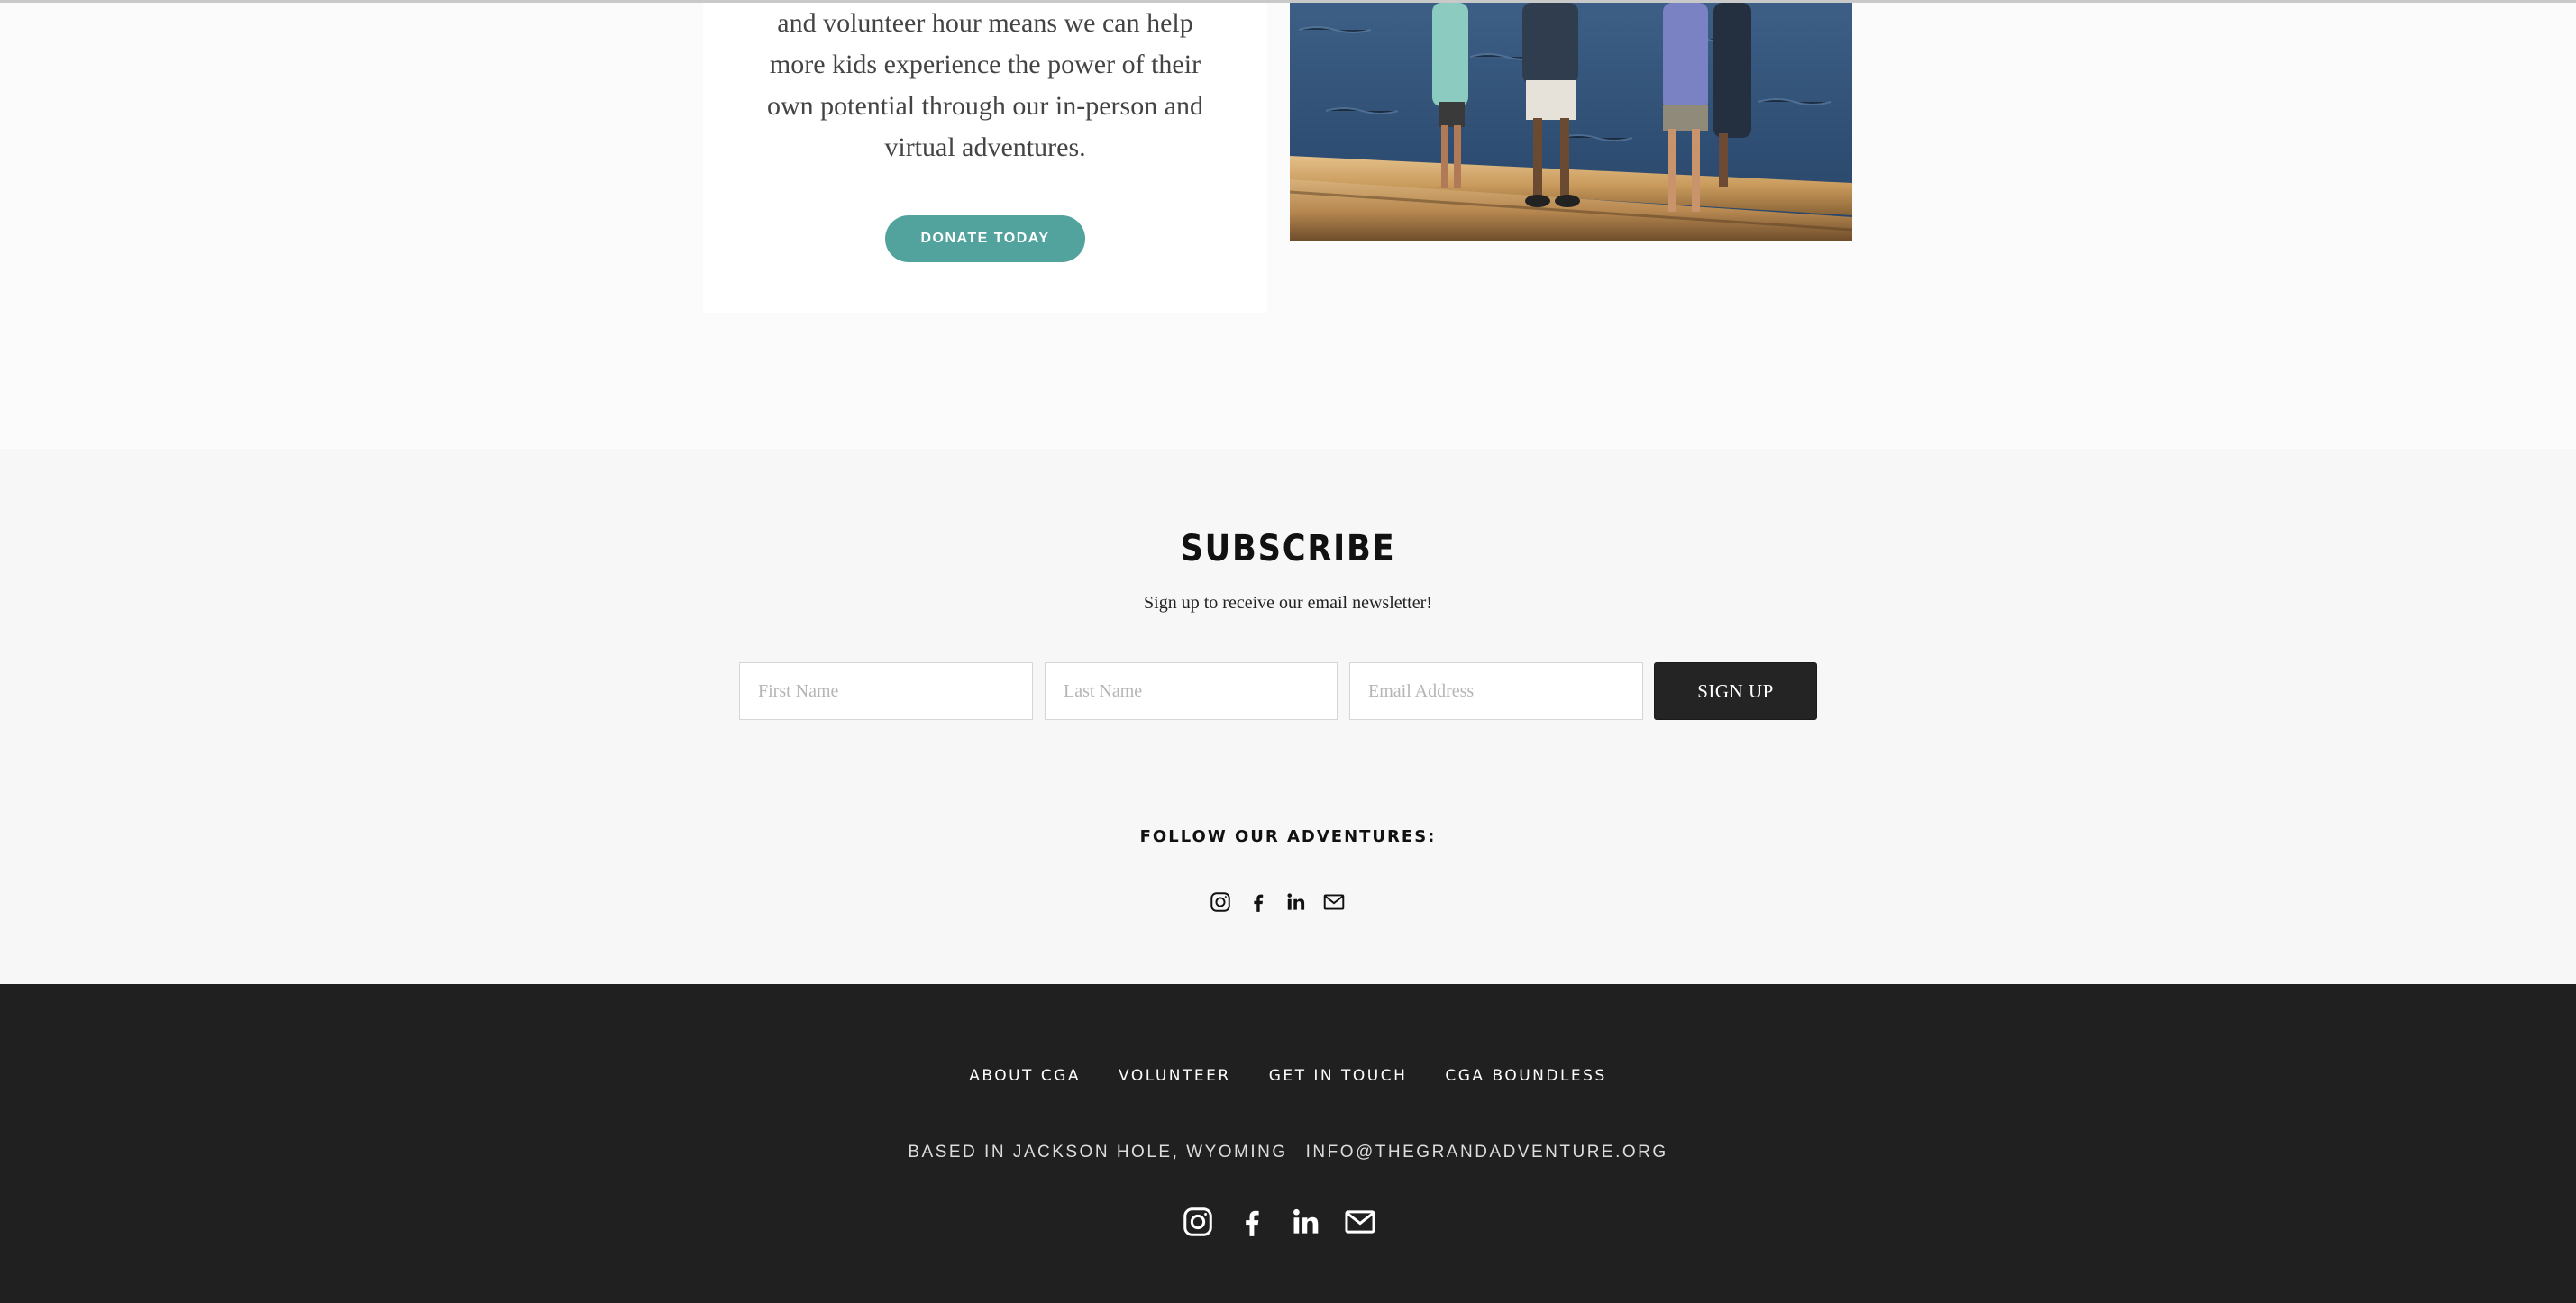 The height and width of the screenshot is (1303, 2576). I want to click on donate-today-button: DONATE TODAY, so click(985, 238).